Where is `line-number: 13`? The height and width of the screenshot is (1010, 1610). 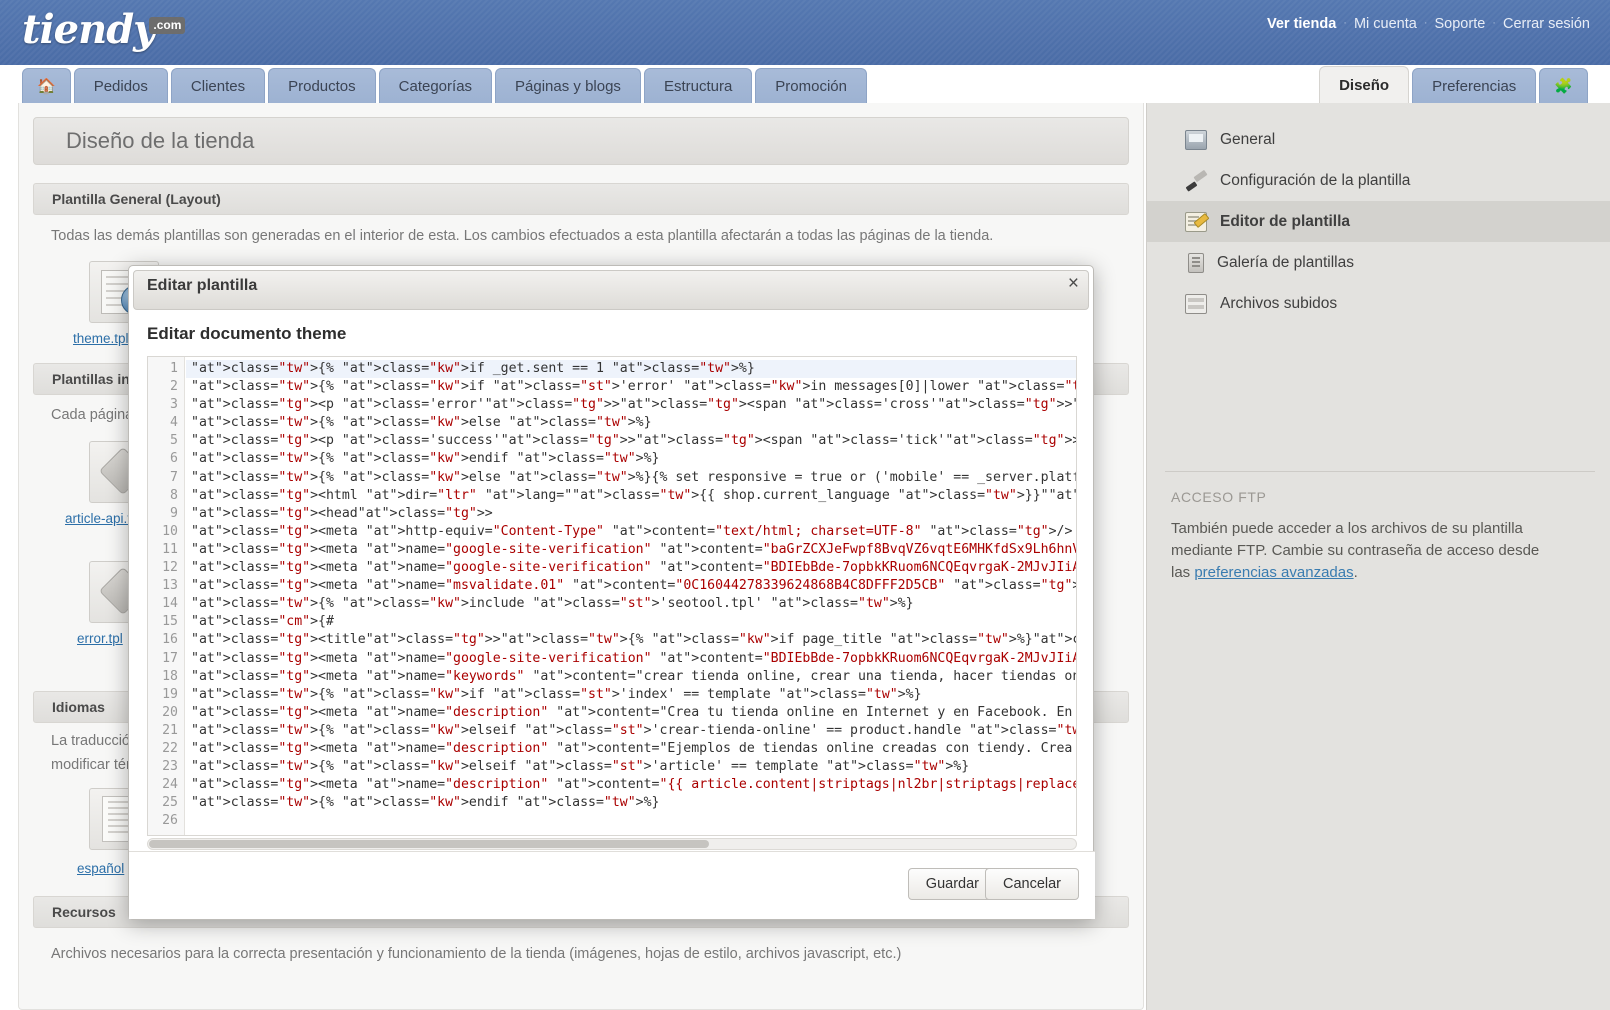 line-number: 13 is located at coordinates (170, 586).